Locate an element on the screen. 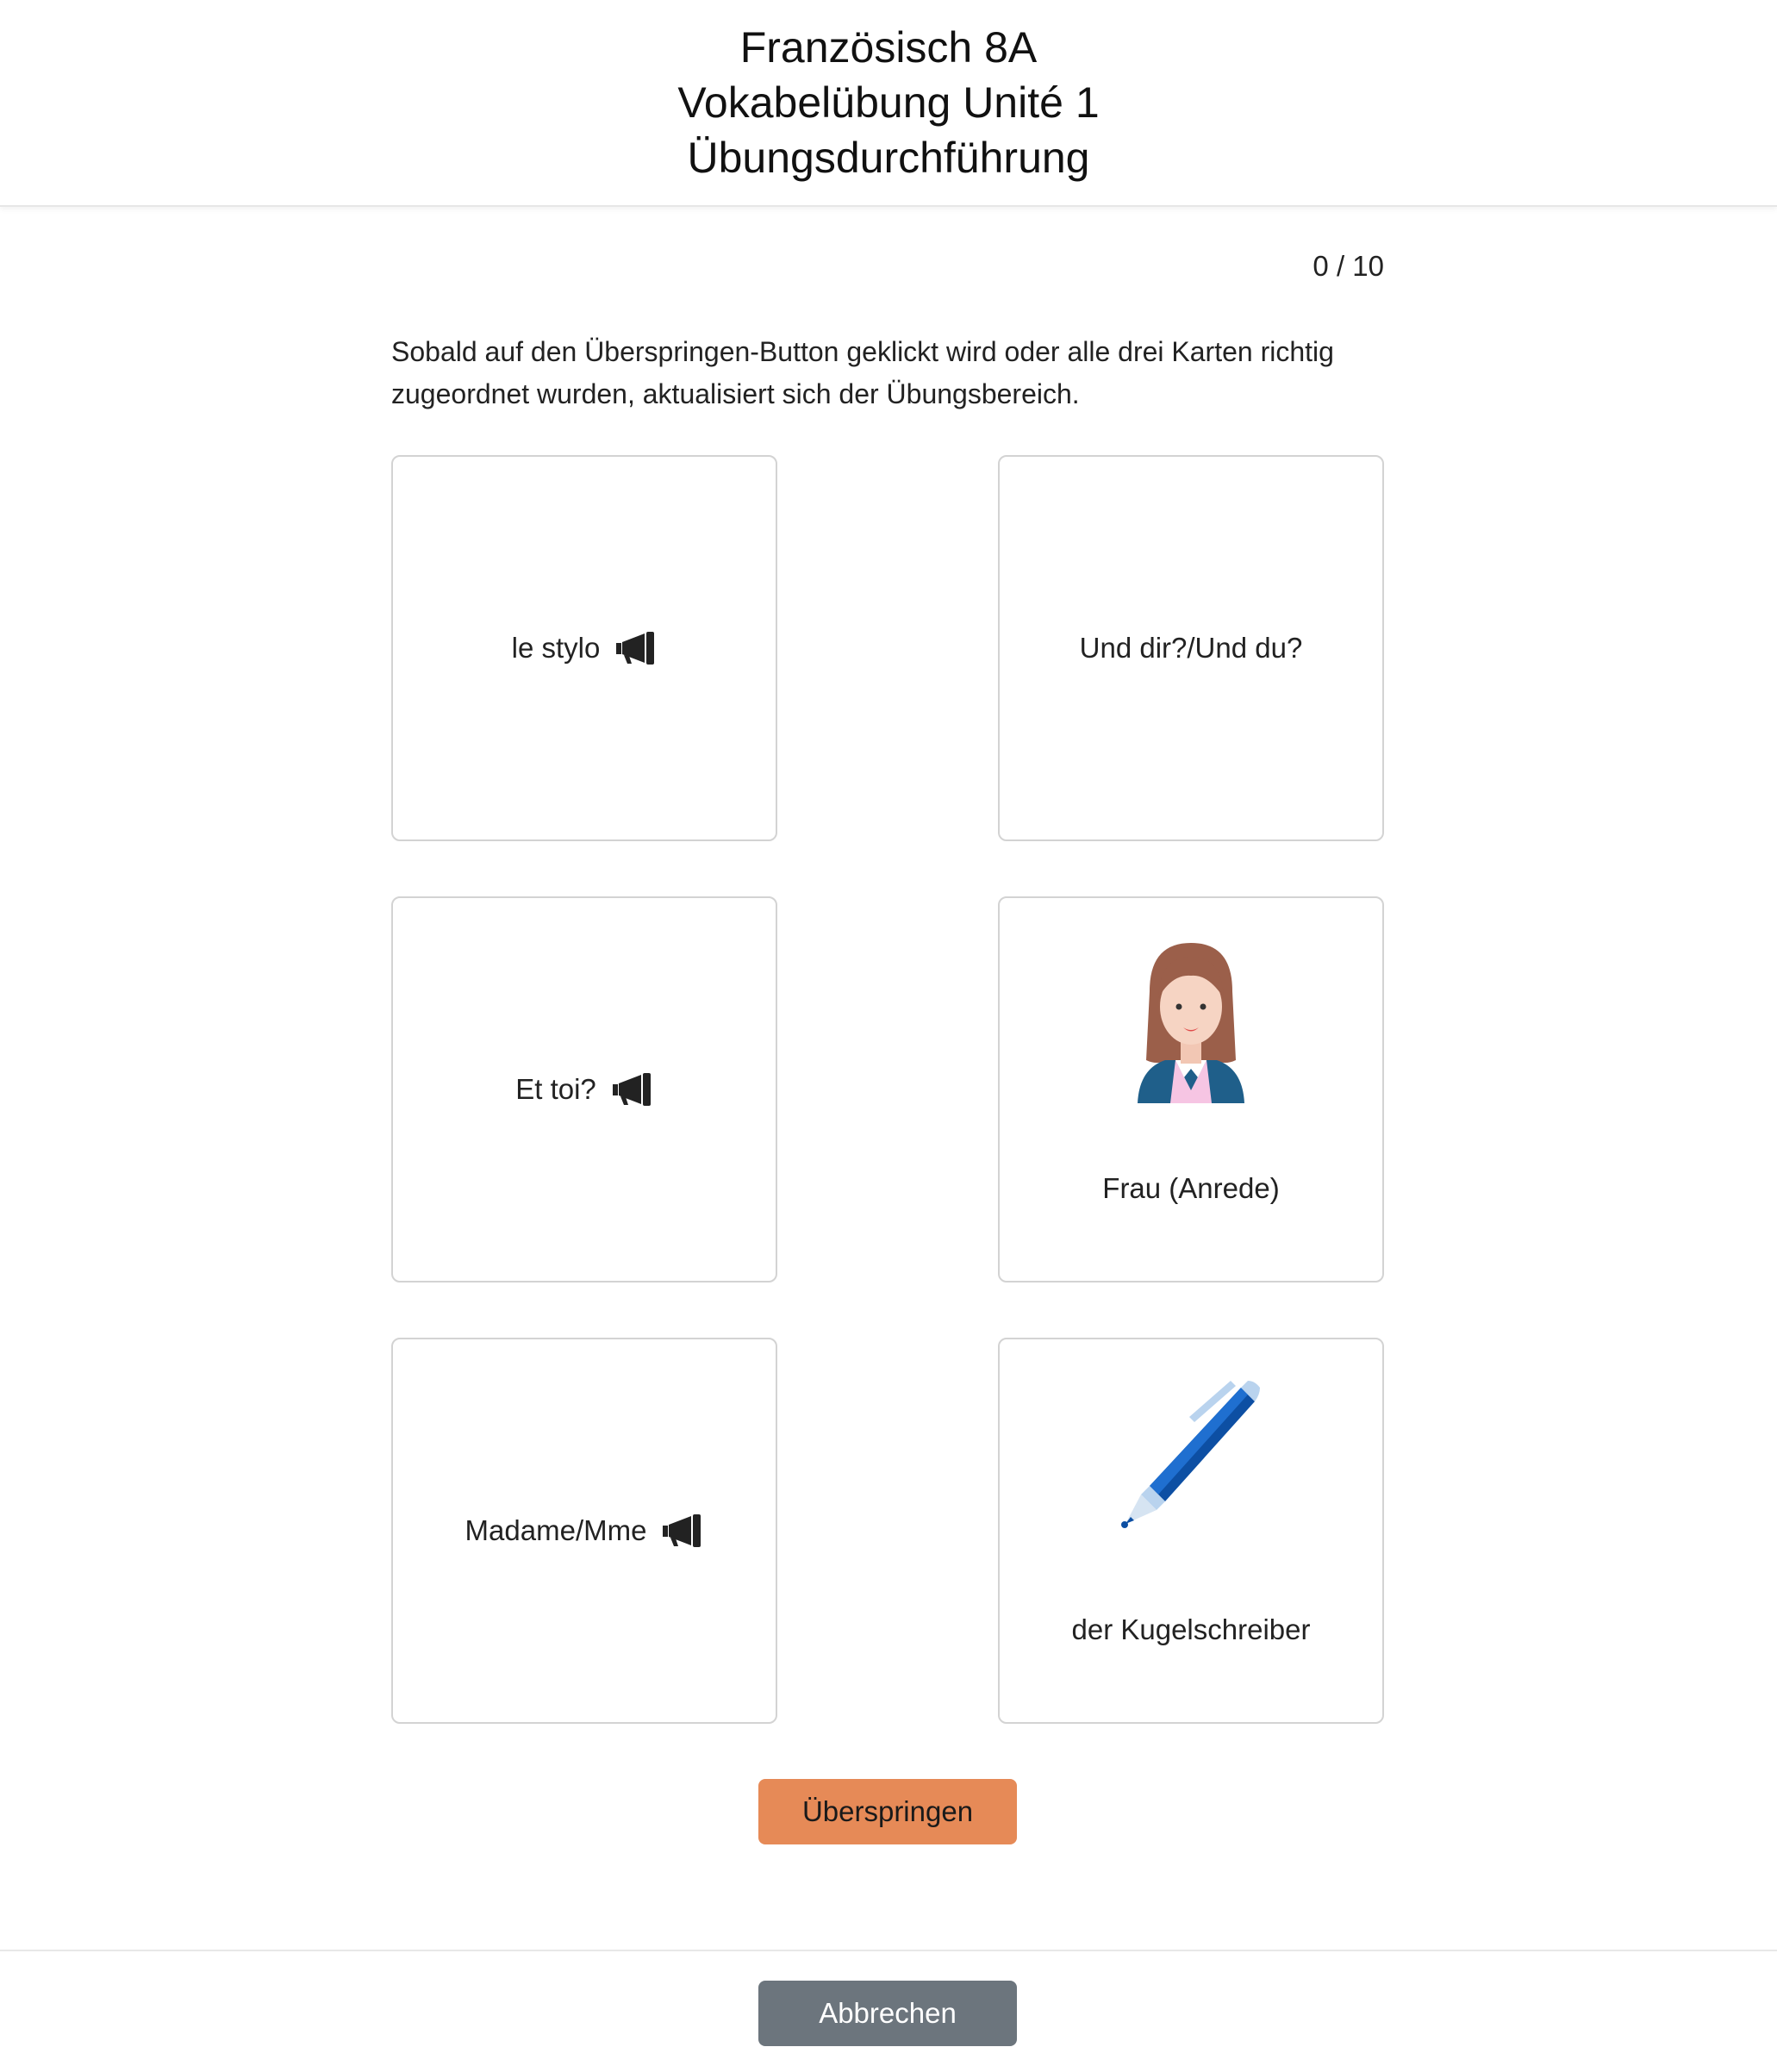 The width and height of the screenshot is (1777, 2072). skip-button: Überspringen is located at coordinates (887, 1811).